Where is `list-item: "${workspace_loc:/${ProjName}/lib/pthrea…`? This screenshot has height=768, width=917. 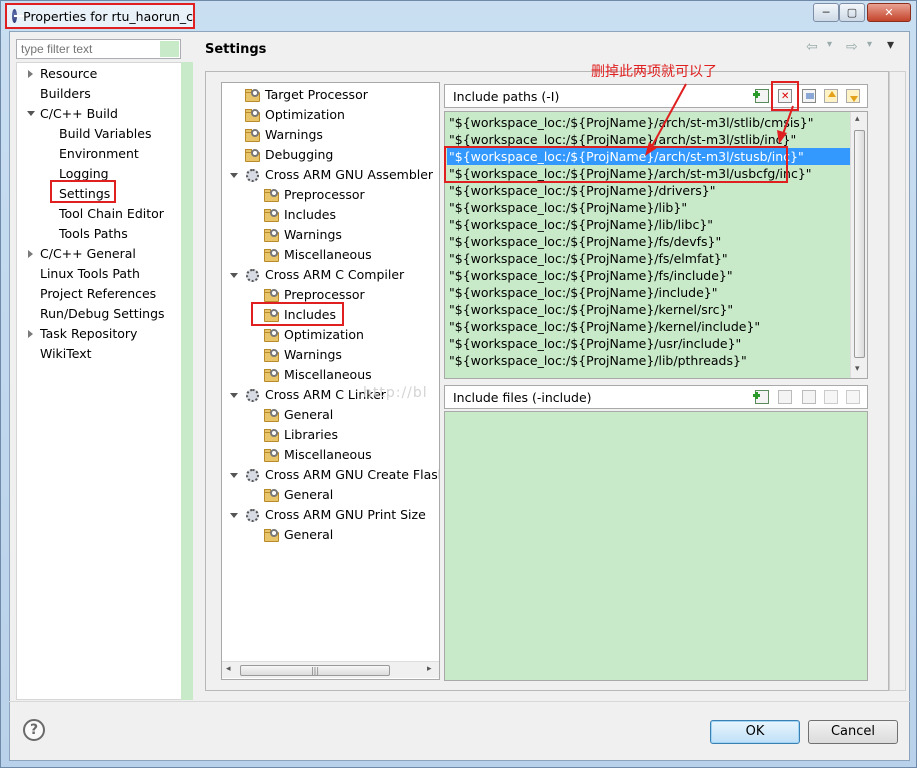 list-item: "${workspace_loc:/${ProjName}/lib/pthrea… is located at coordinates (648, 360).